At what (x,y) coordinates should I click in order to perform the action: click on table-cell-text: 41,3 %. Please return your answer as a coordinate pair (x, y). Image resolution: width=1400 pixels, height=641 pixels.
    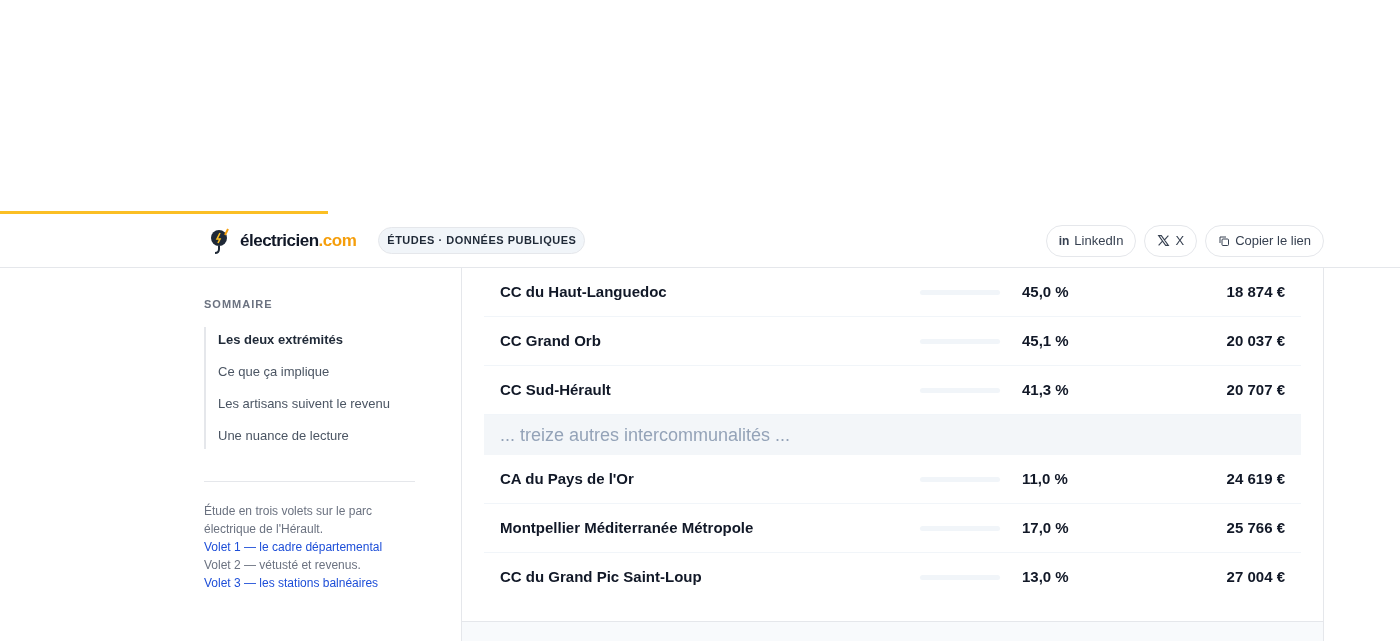
    Looking at the image, I should click on (1045, 389).